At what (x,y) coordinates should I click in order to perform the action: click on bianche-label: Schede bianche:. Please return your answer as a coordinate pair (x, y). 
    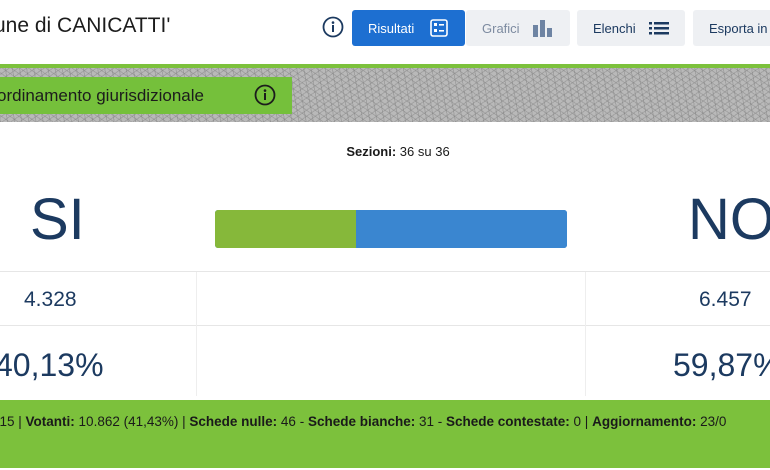
    Looking at the image, I should click on (361, 421).